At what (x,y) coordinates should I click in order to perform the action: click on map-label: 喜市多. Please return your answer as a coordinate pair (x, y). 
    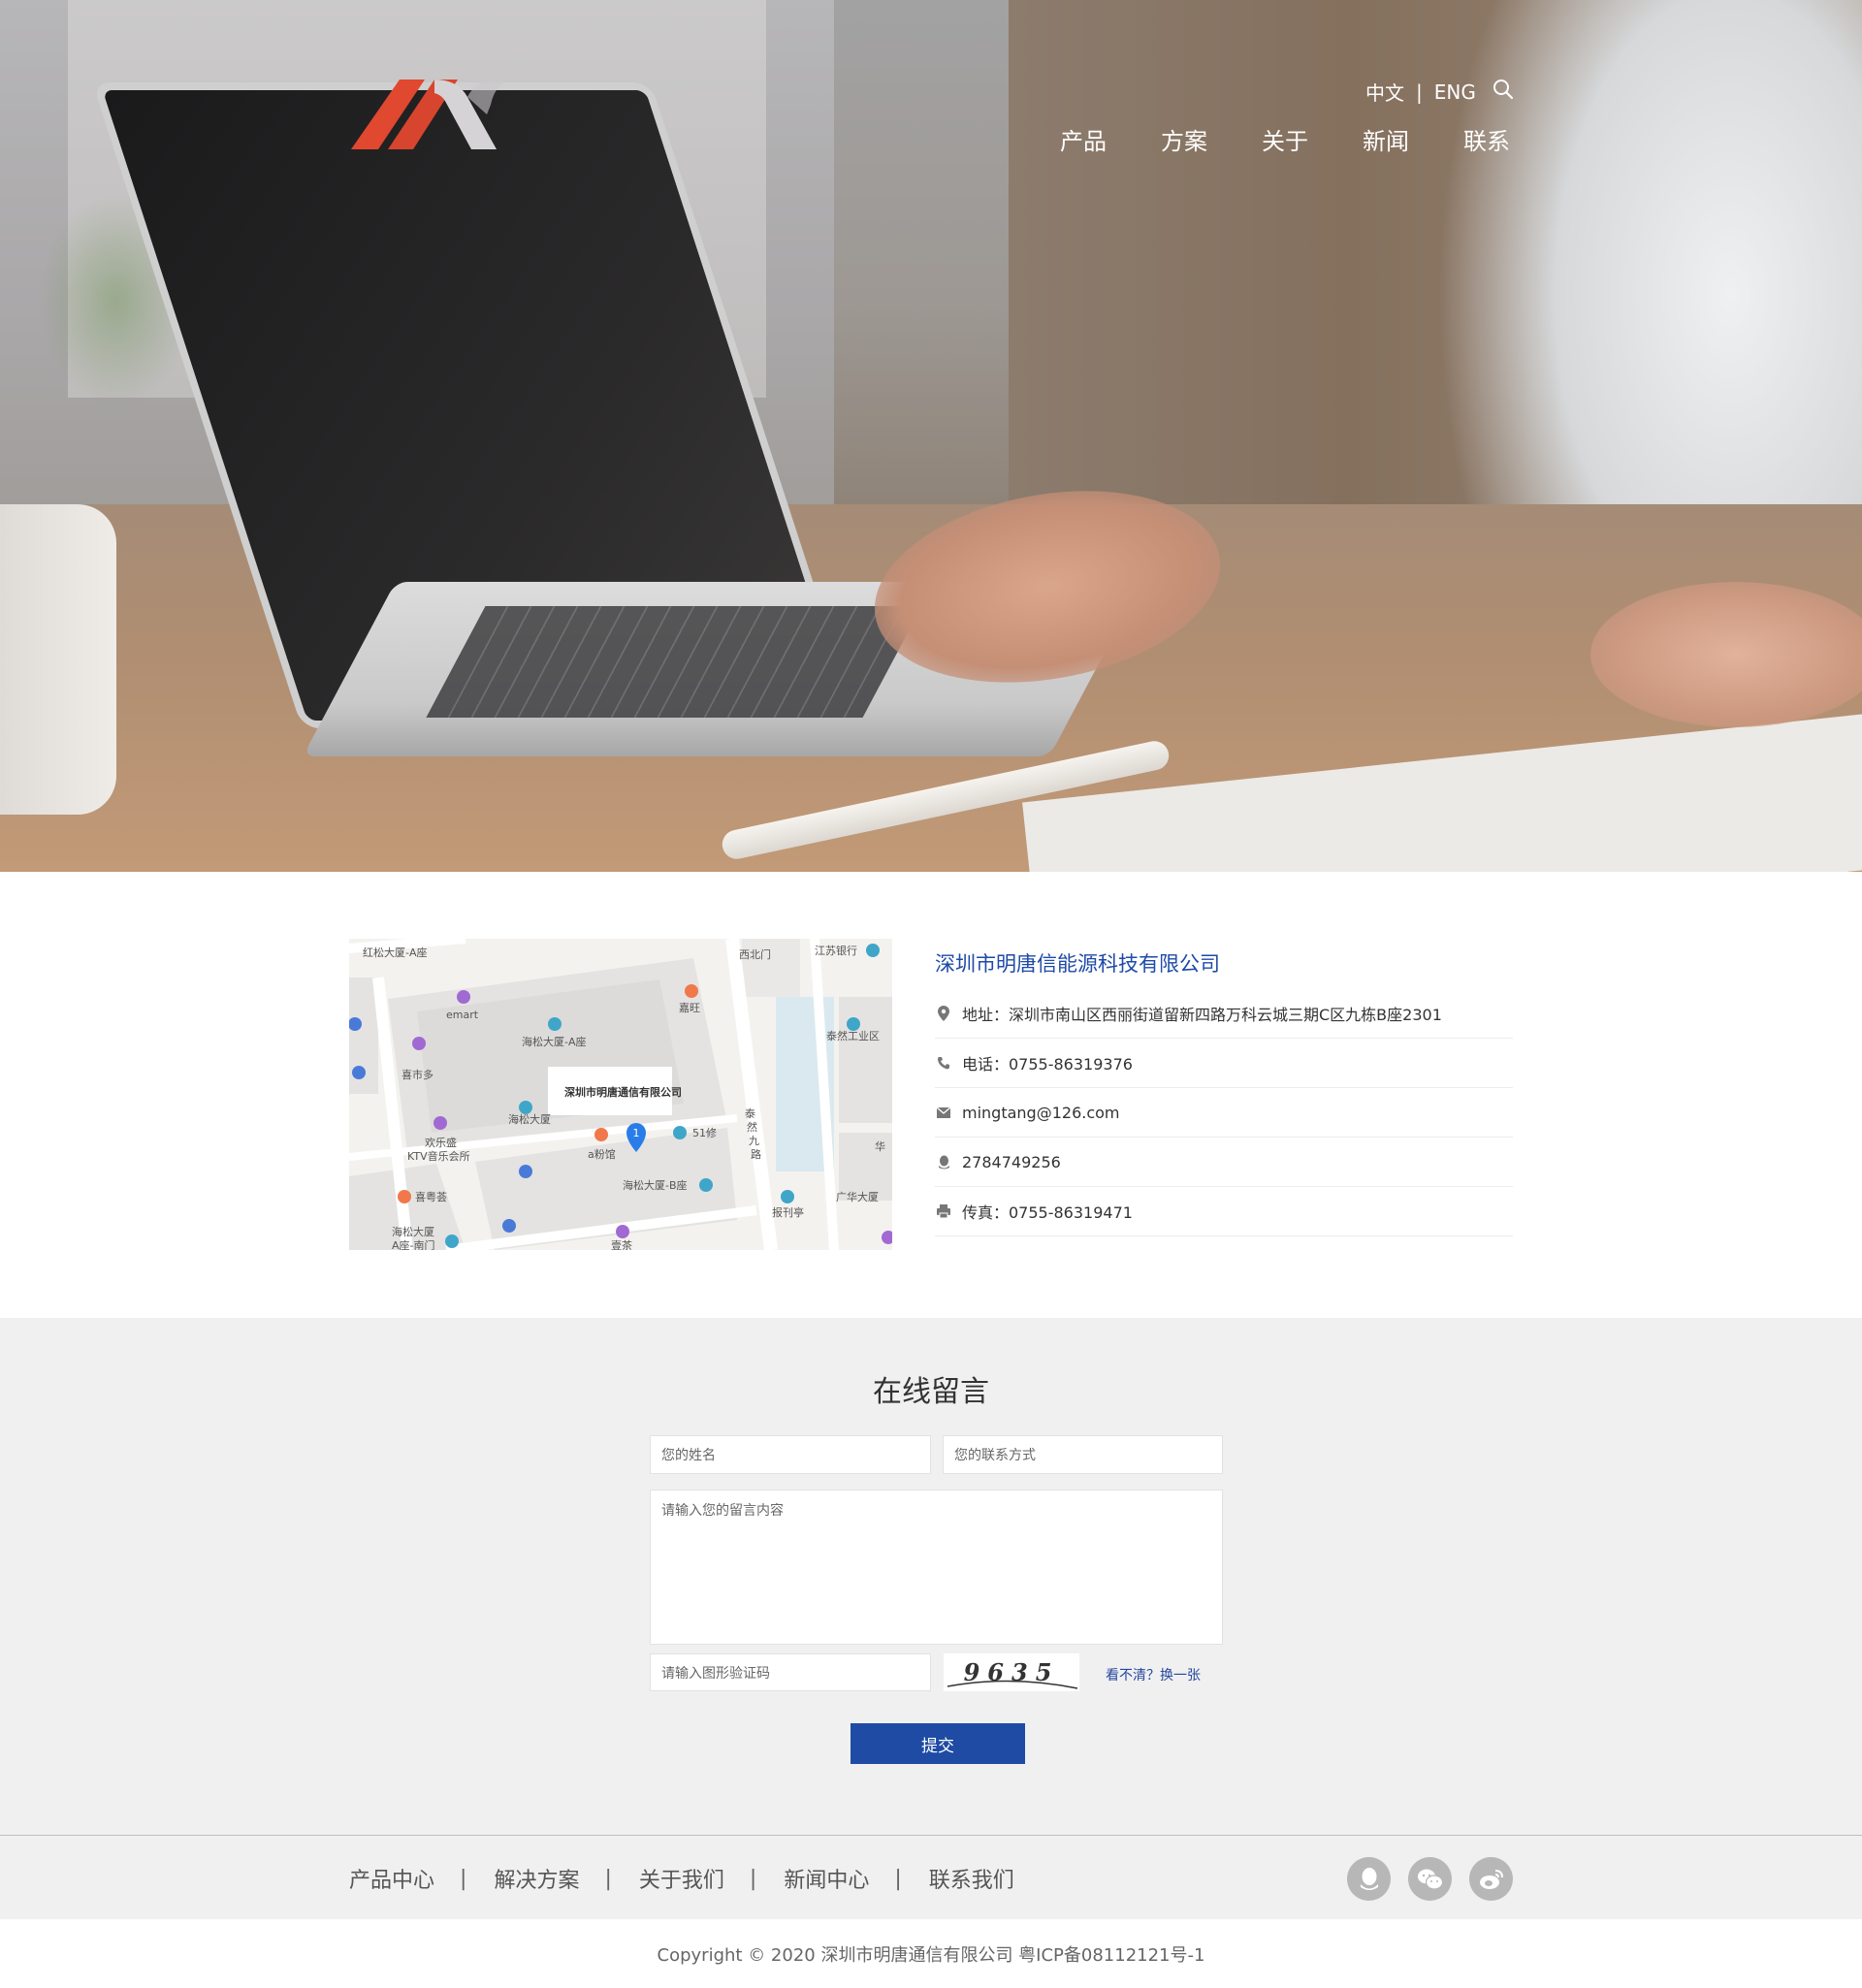
    Looking at the image, I should click on (417, 1074).